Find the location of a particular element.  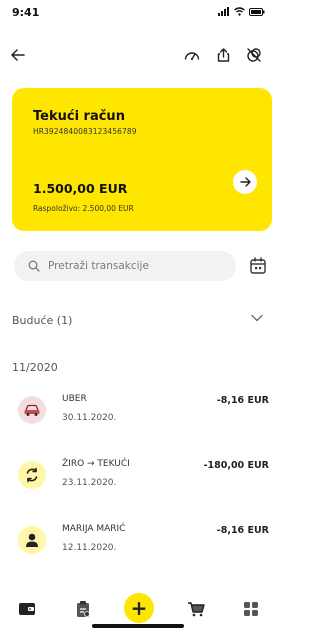

home-indicator is located at coordinates (138, 626).